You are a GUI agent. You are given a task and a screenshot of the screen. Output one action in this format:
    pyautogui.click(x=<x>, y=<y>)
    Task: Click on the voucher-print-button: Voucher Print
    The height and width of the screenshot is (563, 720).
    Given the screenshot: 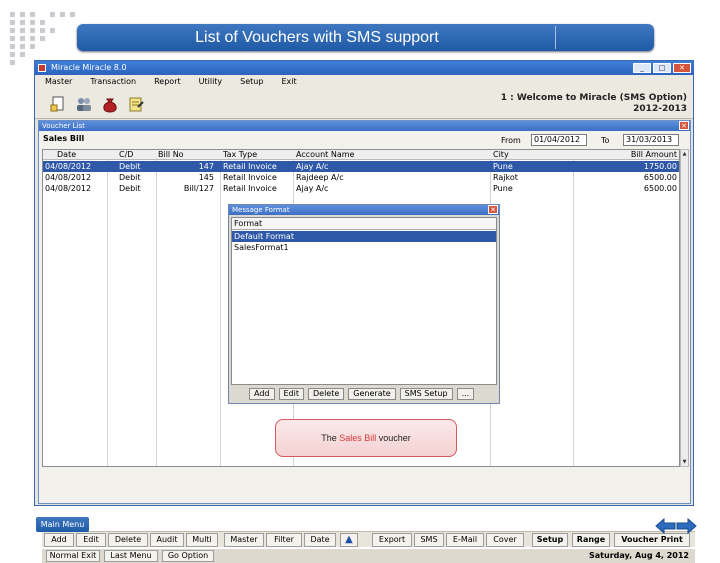 What is the action you would take?
    pyautogui.click(x=652, y=540)
    